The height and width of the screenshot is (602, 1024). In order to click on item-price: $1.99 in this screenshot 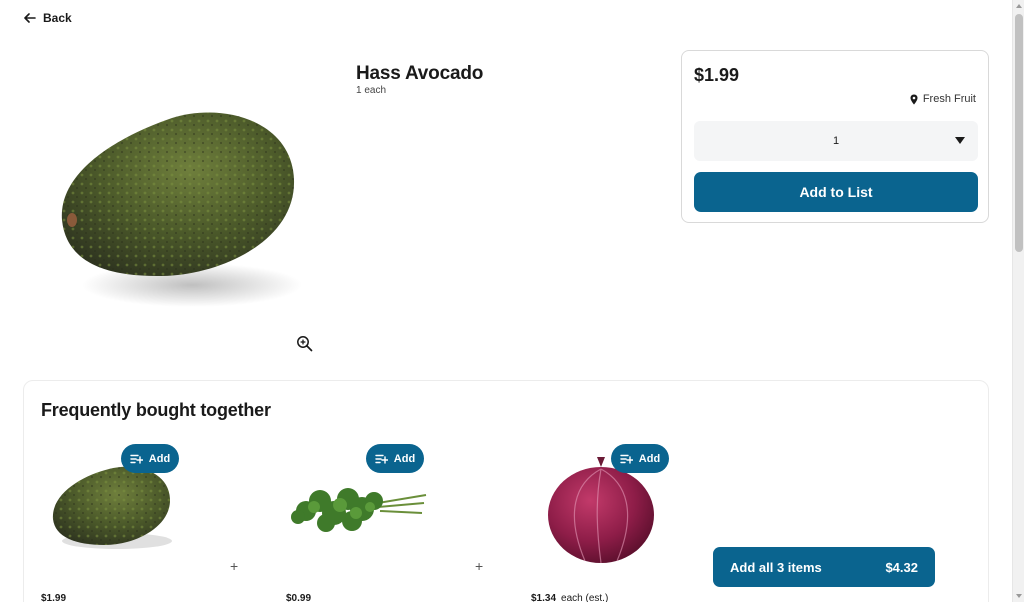, I will do `click(53, 597)`.